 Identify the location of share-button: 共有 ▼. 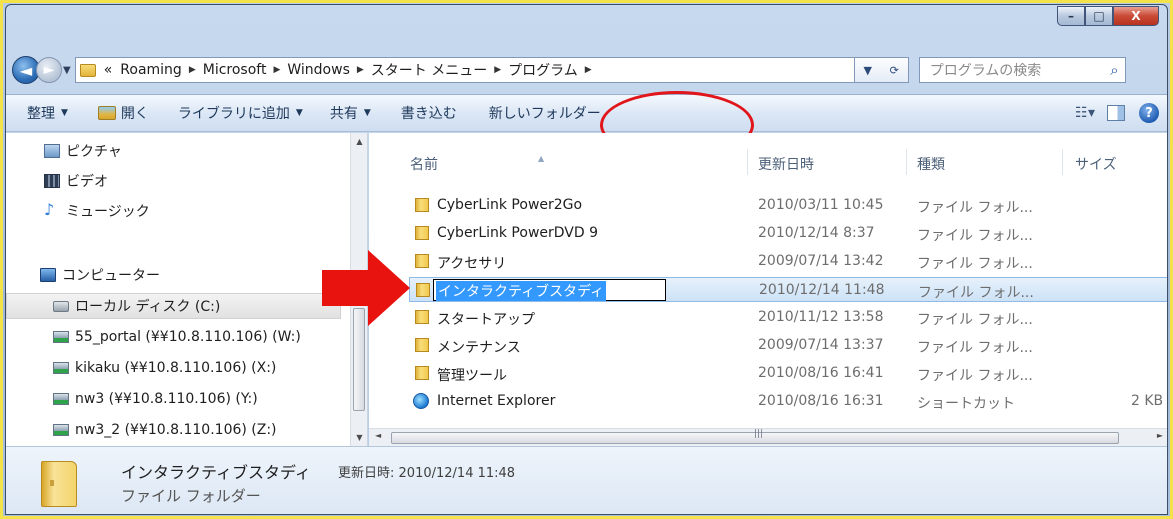
(350, 113).